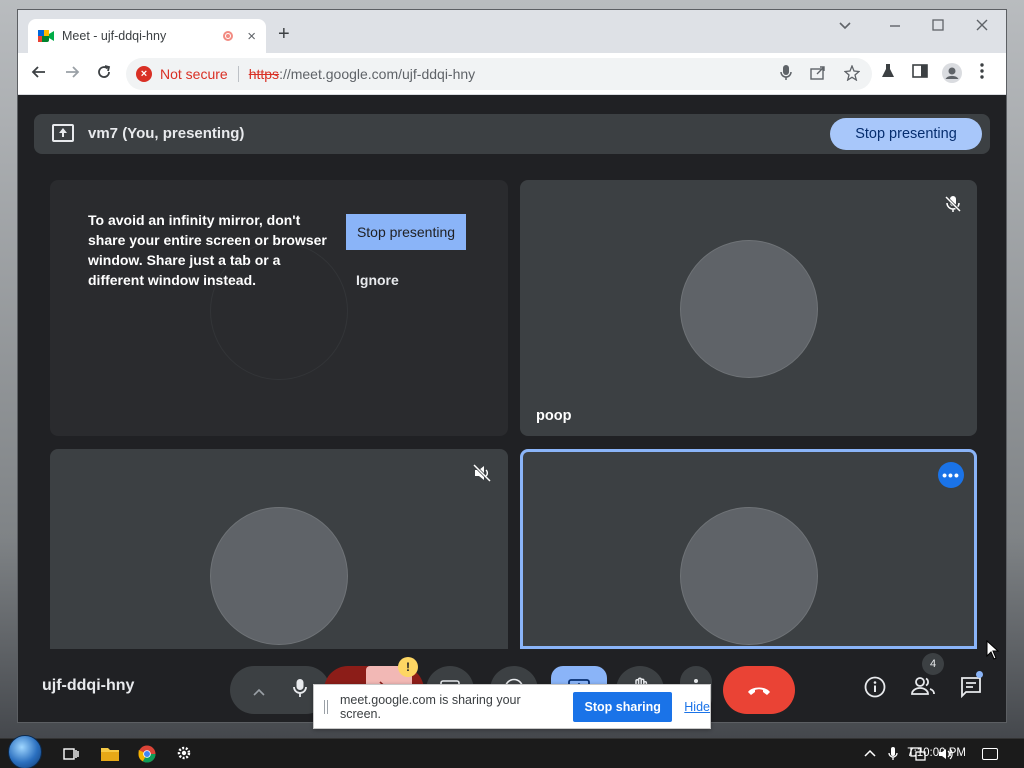  Describe the element at coordinates (482, 473) in the screenshot. I see `speaker-muted-icon` at that location.